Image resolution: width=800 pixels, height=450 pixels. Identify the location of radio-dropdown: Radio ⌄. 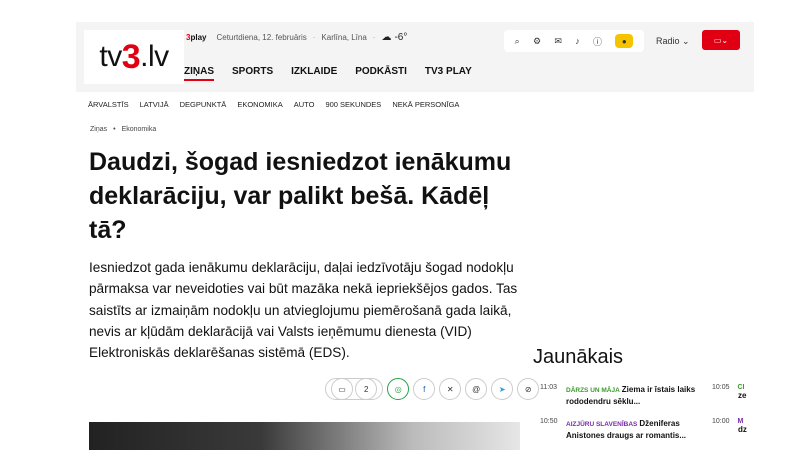
(673, 41).